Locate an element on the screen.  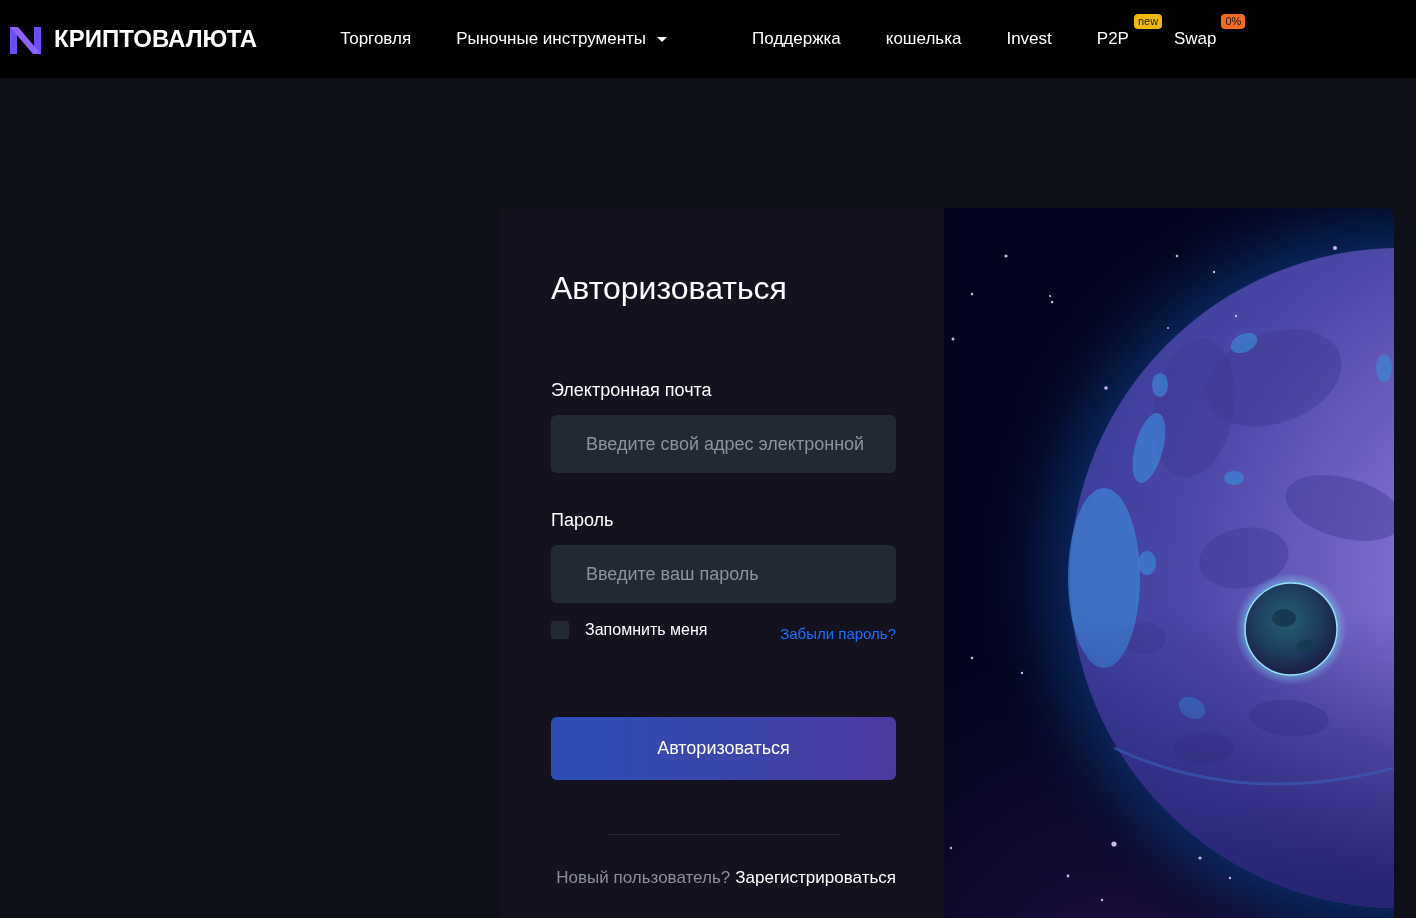
email-field: Введите свой адрес электронной is located at coordinates (723, 444).